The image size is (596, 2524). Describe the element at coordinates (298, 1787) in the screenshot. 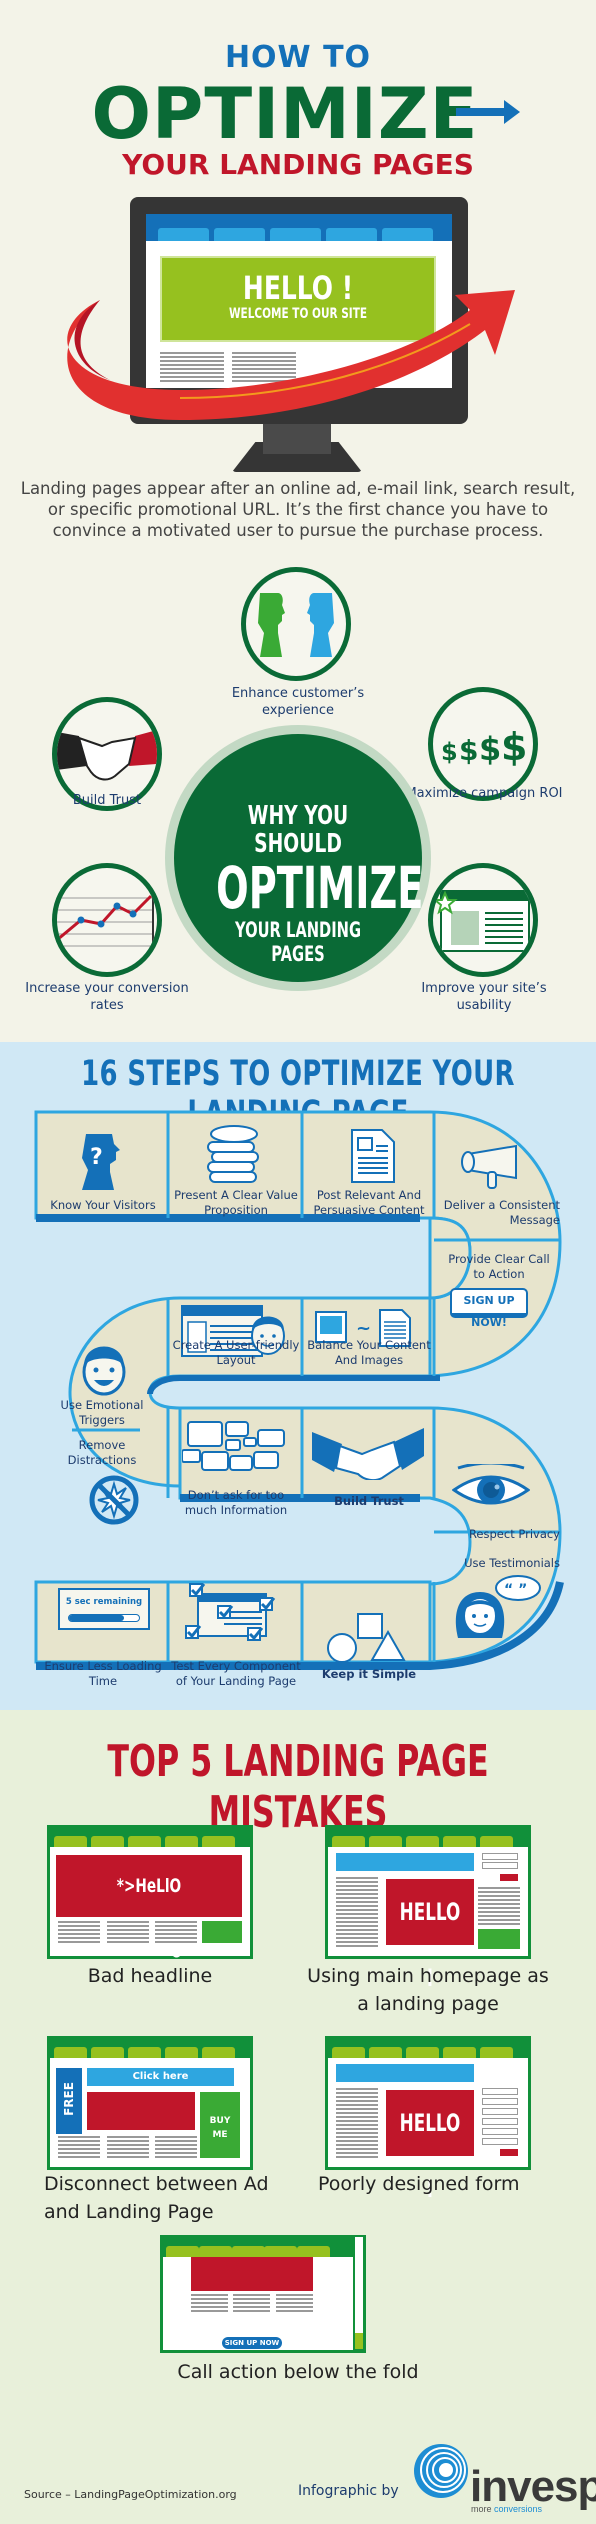

I see `mistakes-title: TOP 5 LANDING PAGE MISTAKES` at that location.